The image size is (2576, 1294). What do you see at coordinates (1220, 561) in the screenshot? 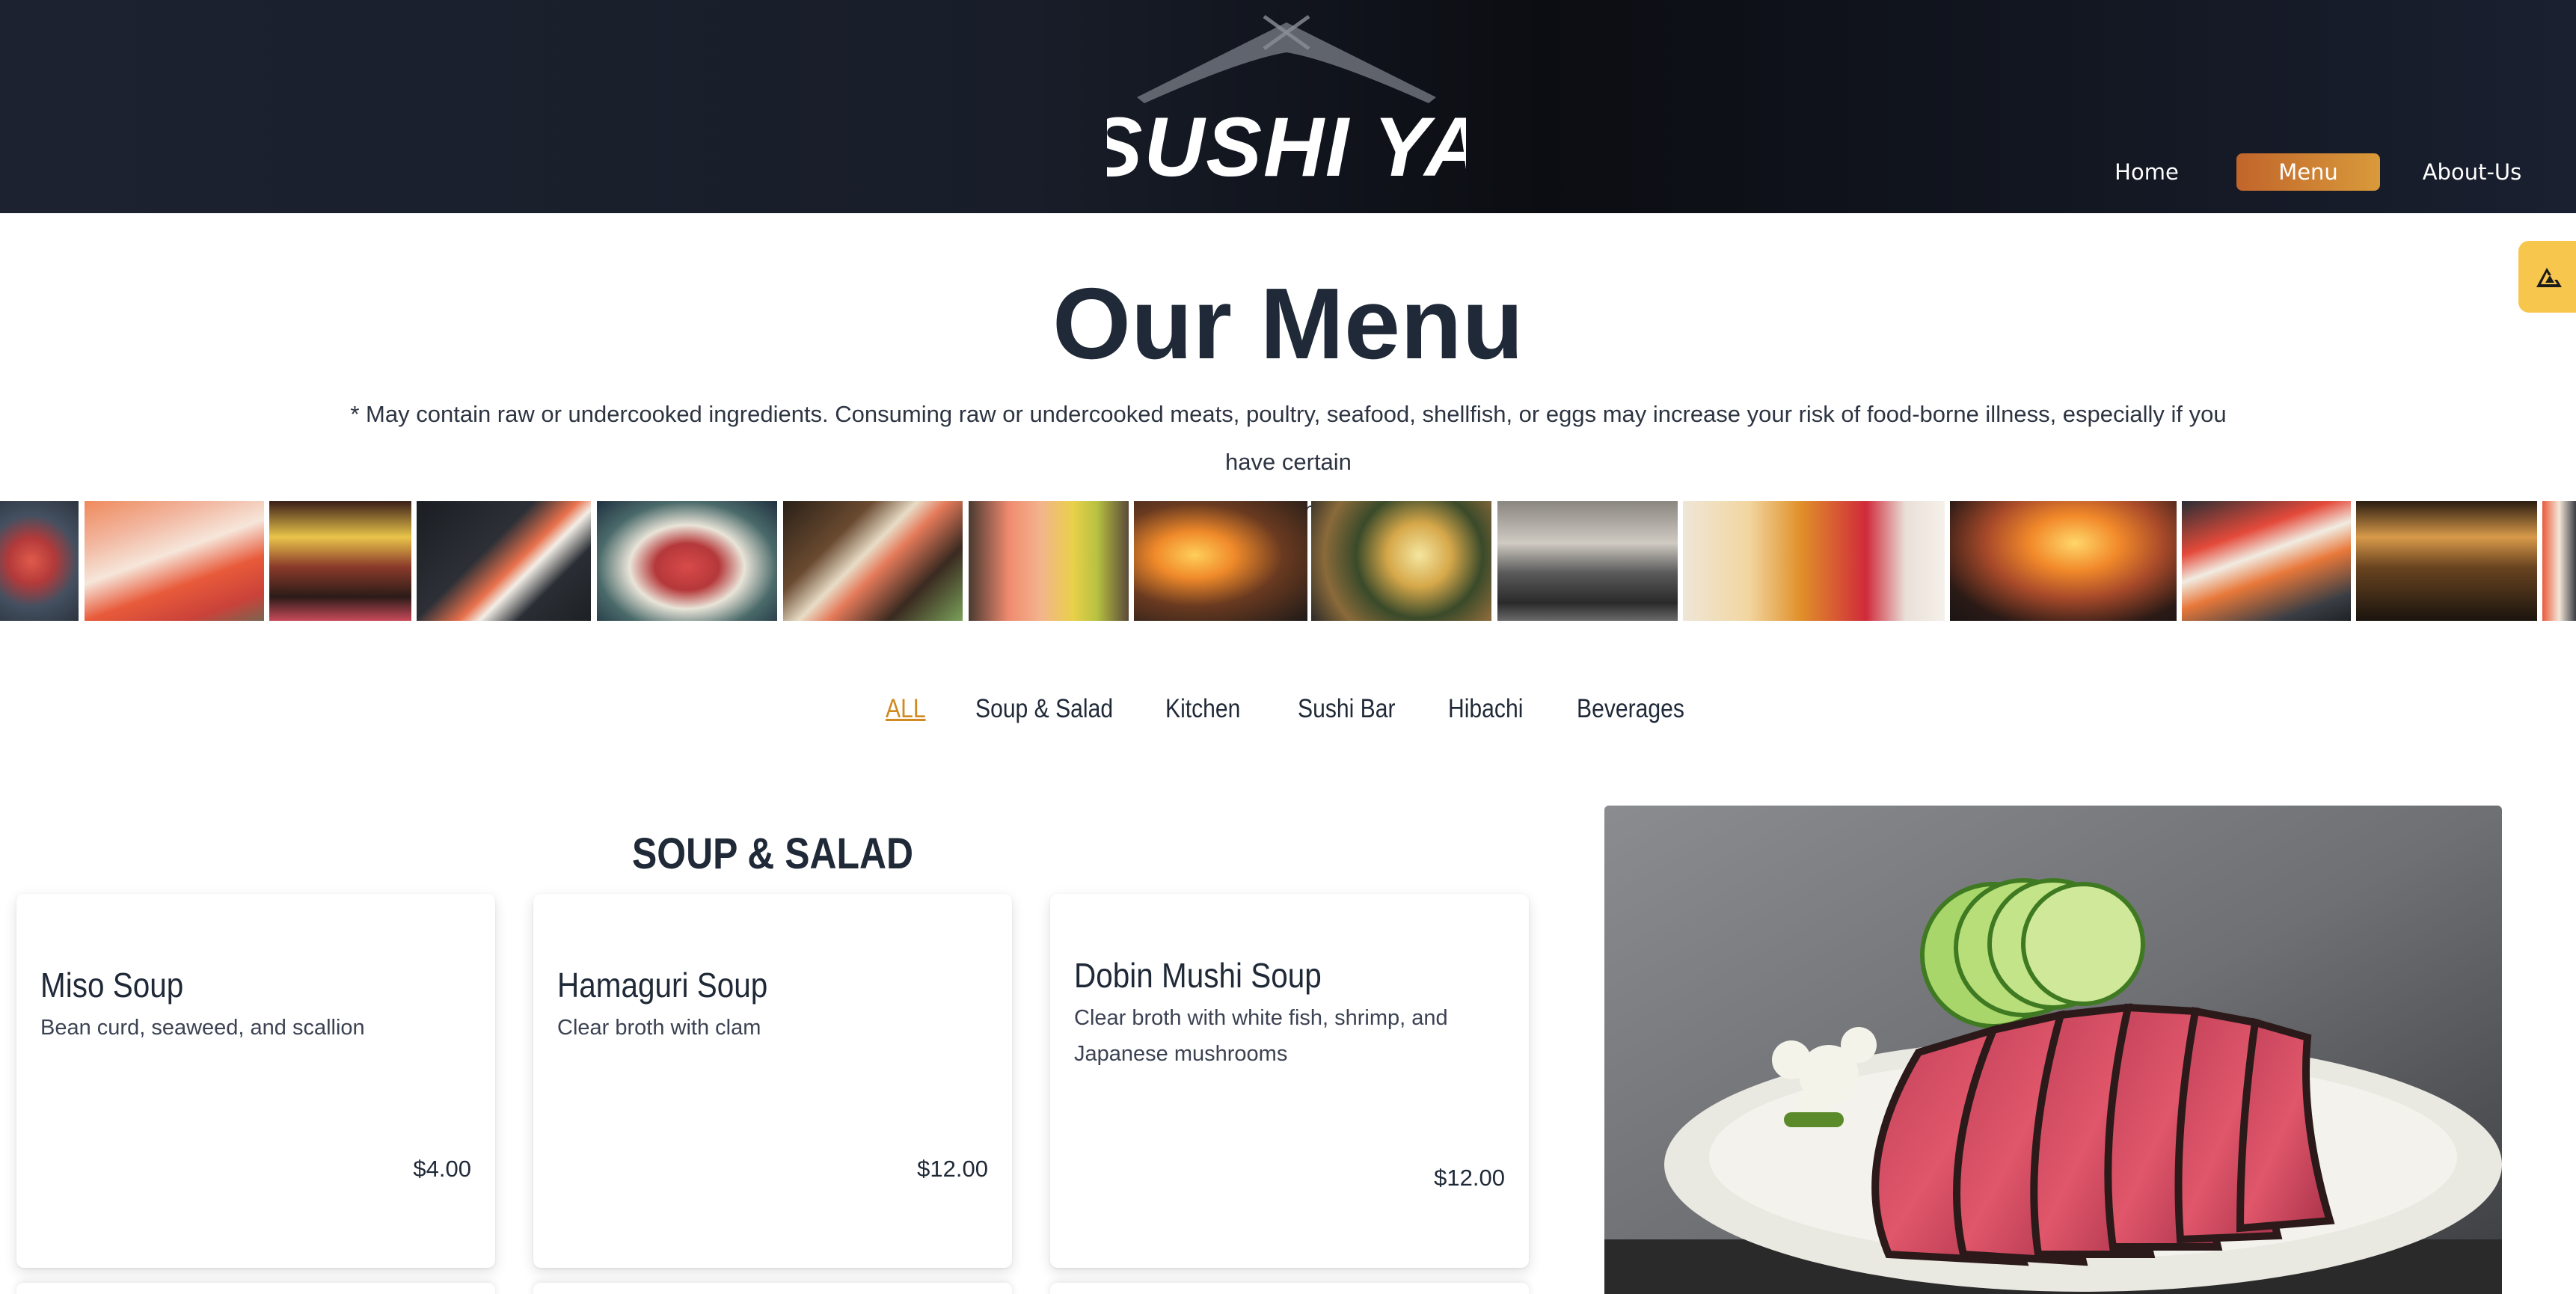
I see `hibachi-chef-flame-photo` at bounding box center [1220, 561].